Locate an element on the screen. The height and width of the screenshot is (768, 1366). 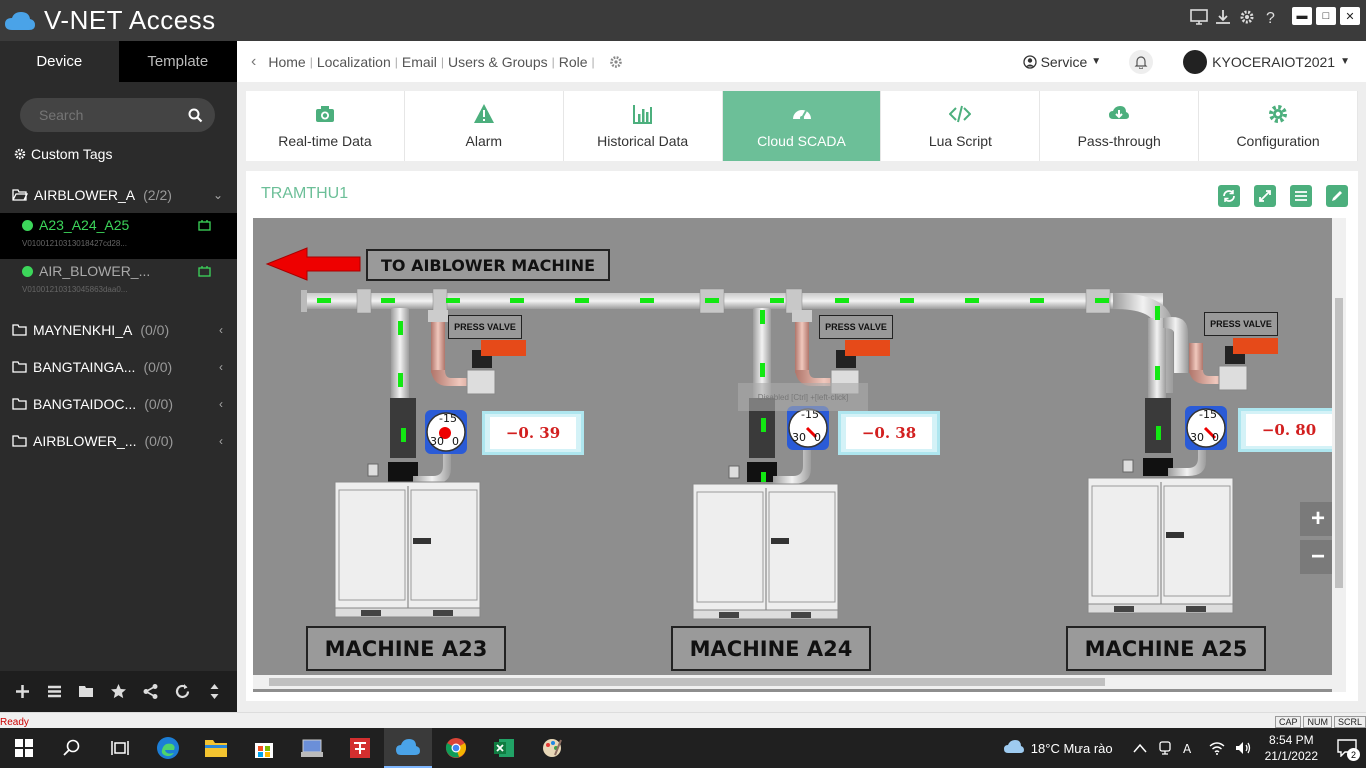
taskbar-app-excel is located at coordinates (504, 748).